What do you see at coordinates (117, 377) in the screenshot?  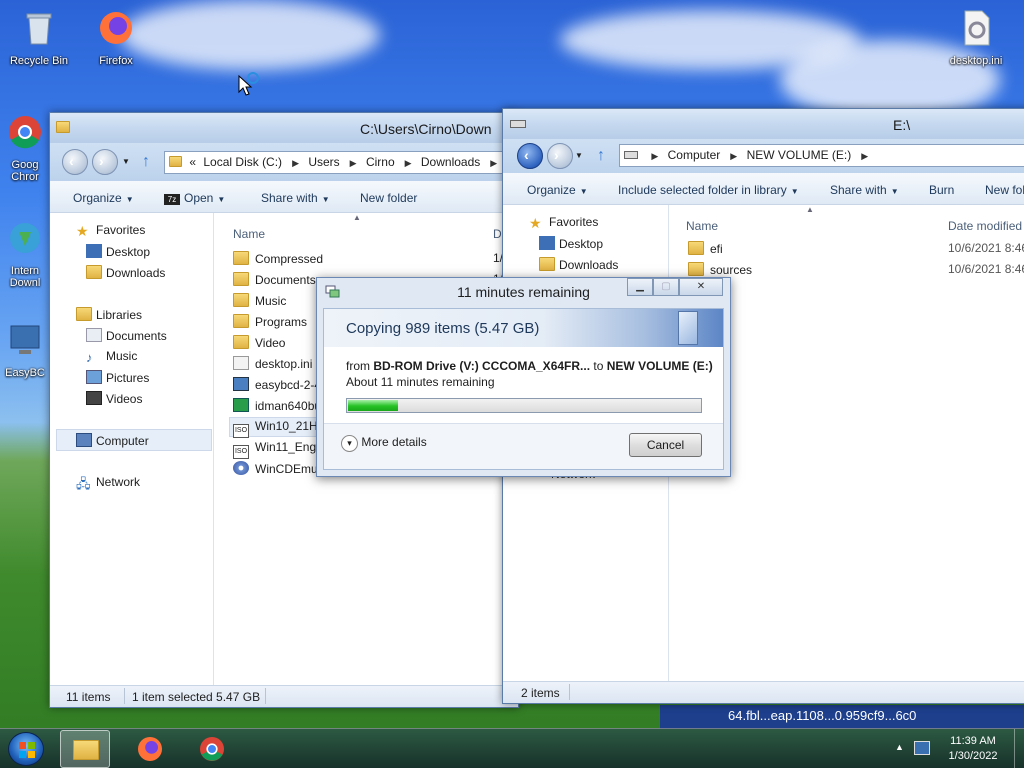 I see `nav-pictures: Pictures` at bounding box center [117, 377].